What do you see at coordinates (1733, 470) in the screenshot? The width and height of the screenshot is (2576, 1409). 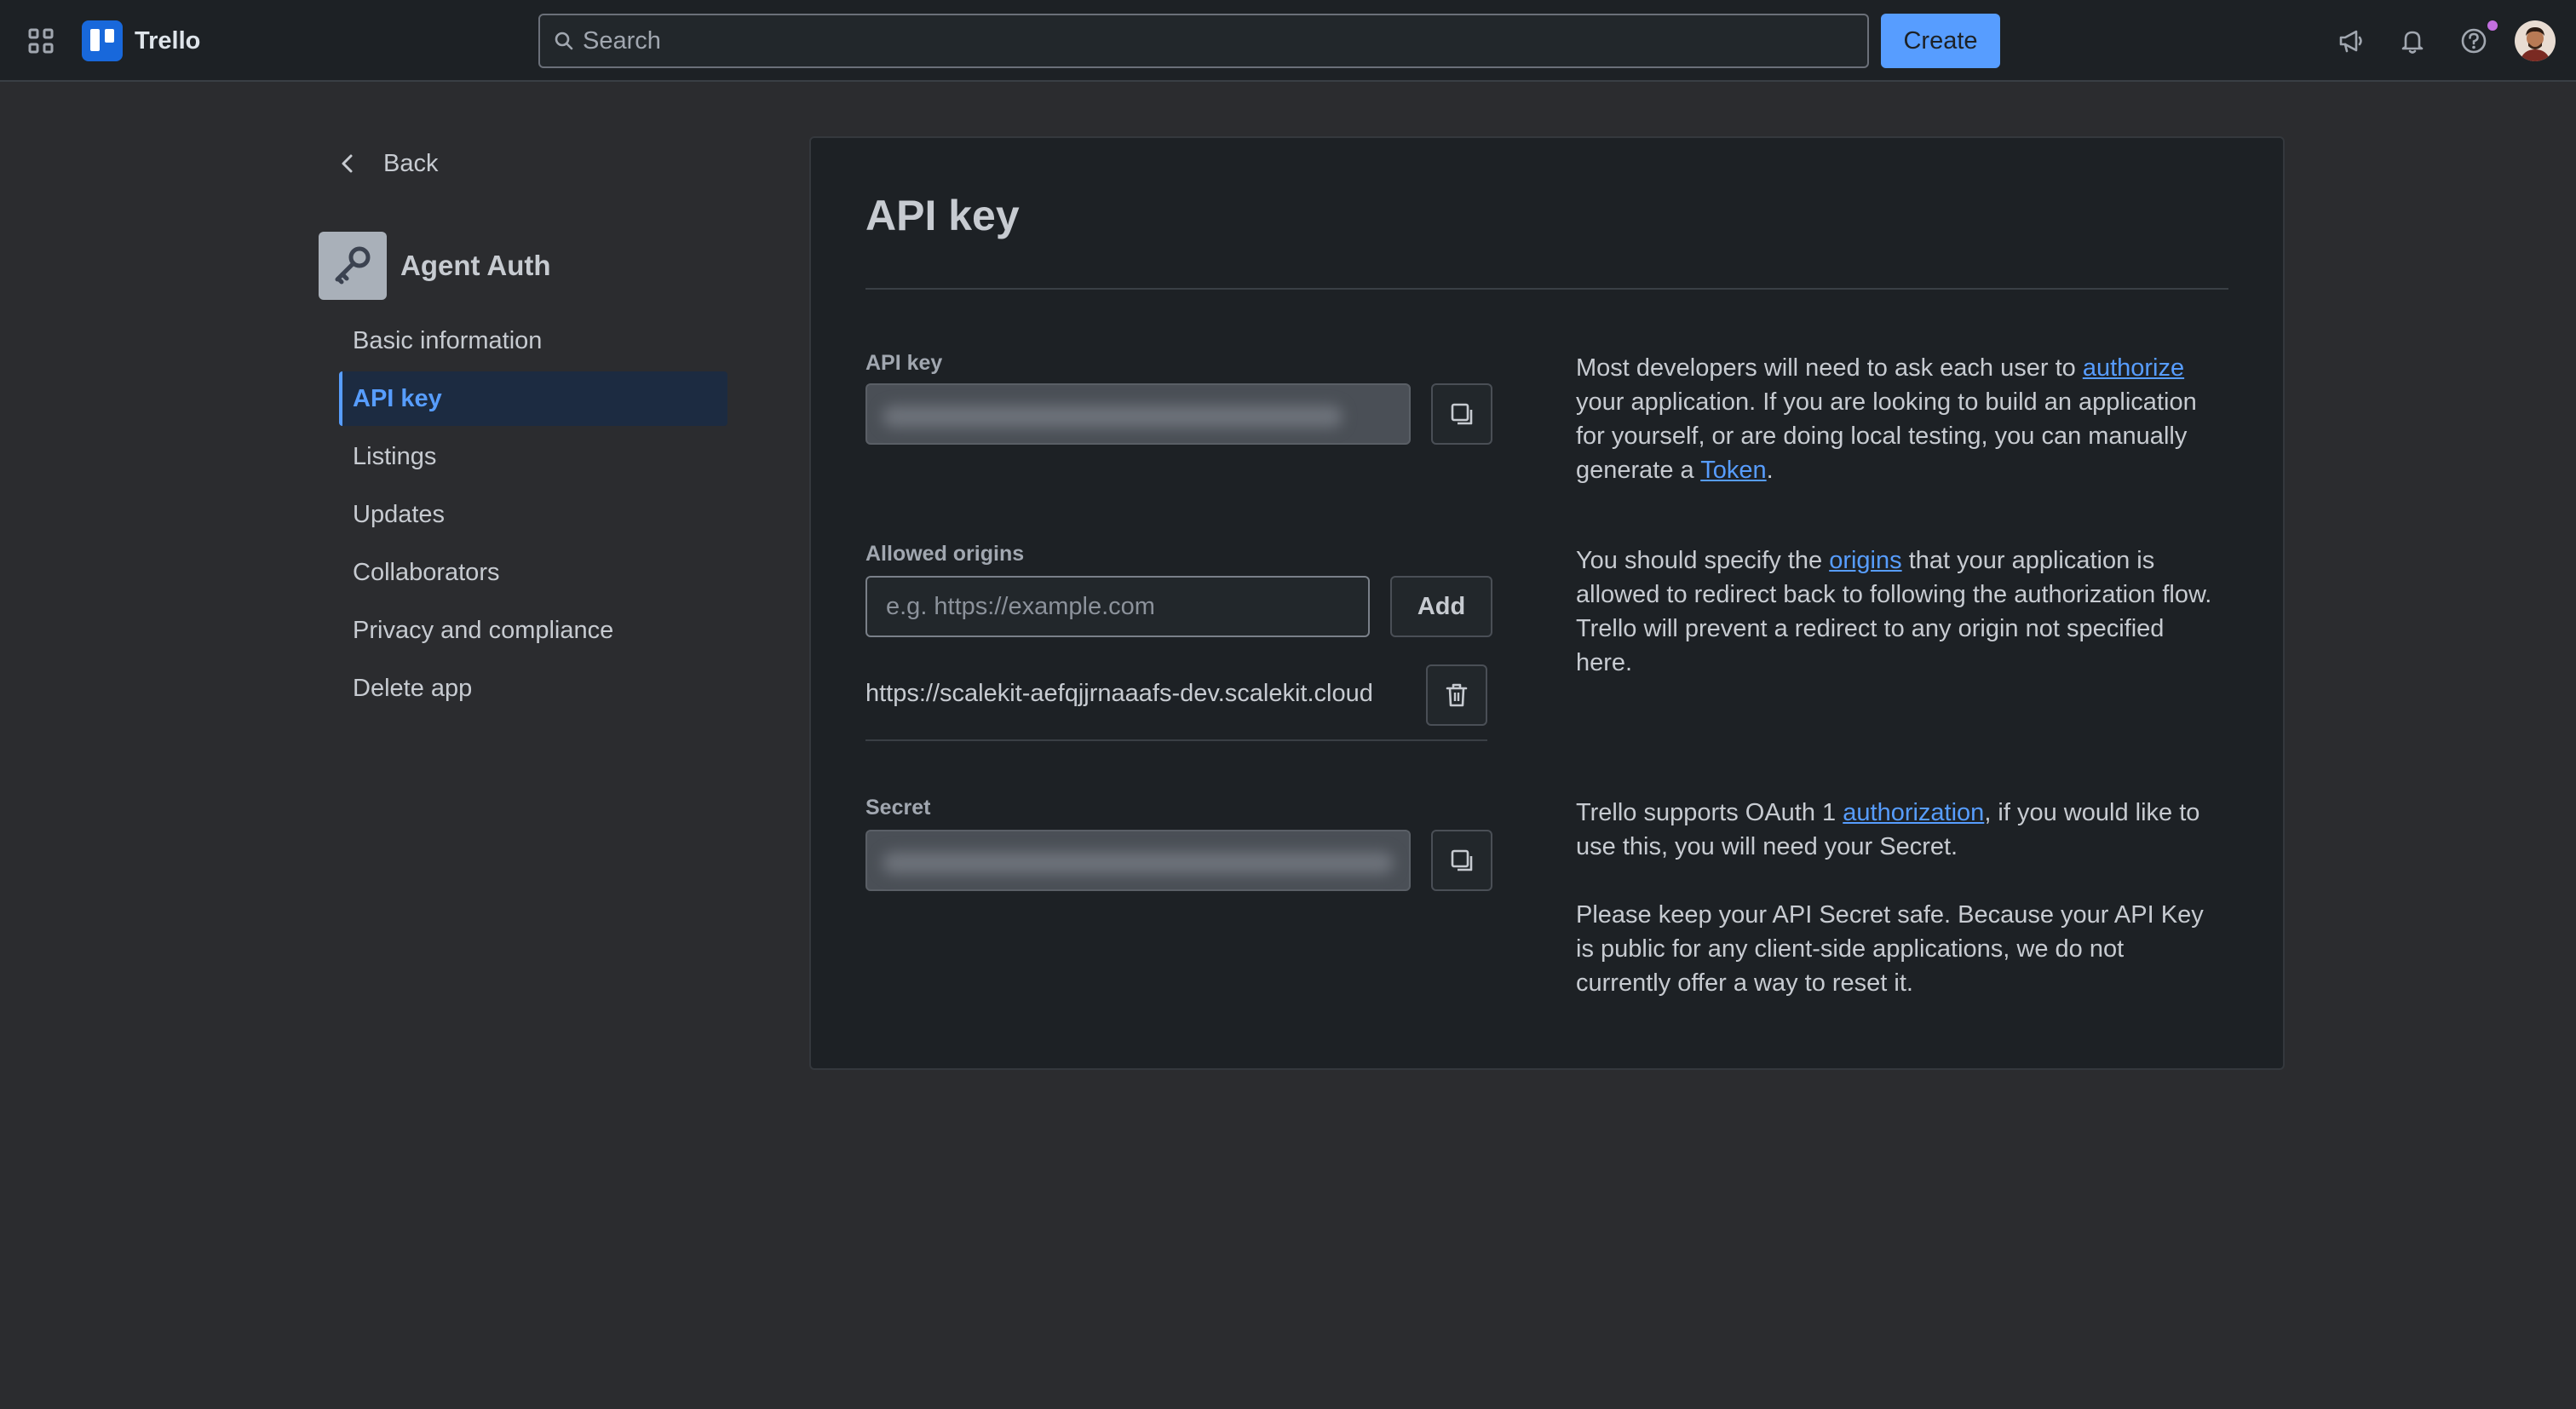 I see `token-link: Token` at bounding box center [1733, 470].